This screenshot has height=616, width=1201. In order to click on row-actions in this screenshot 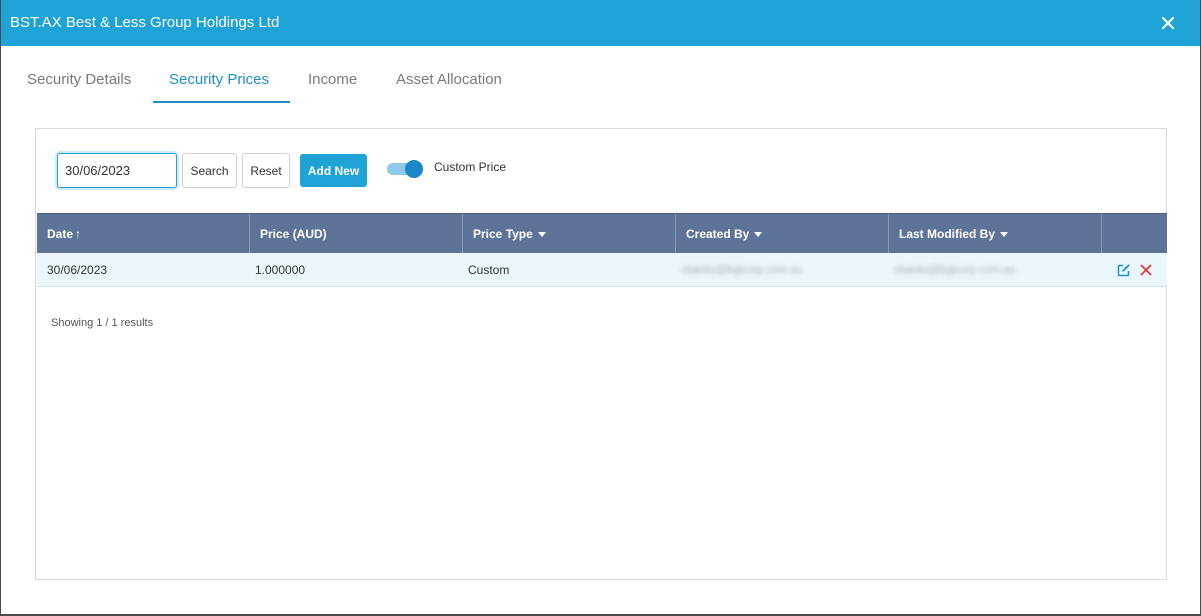, I will do `click(1135, 270)`.